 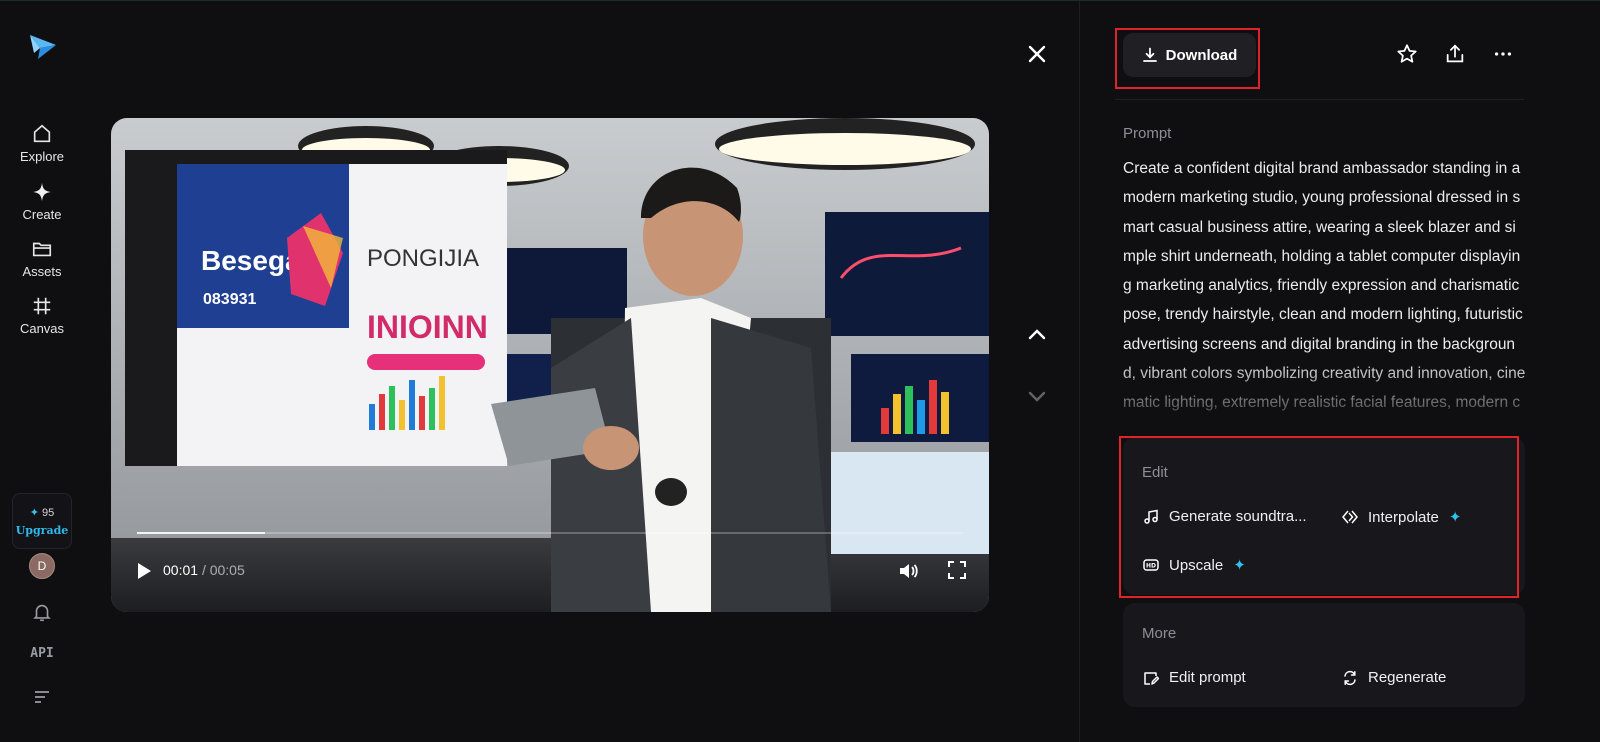 I want to click on prompt-heading: Prompt, so click(x=1147, y=133).